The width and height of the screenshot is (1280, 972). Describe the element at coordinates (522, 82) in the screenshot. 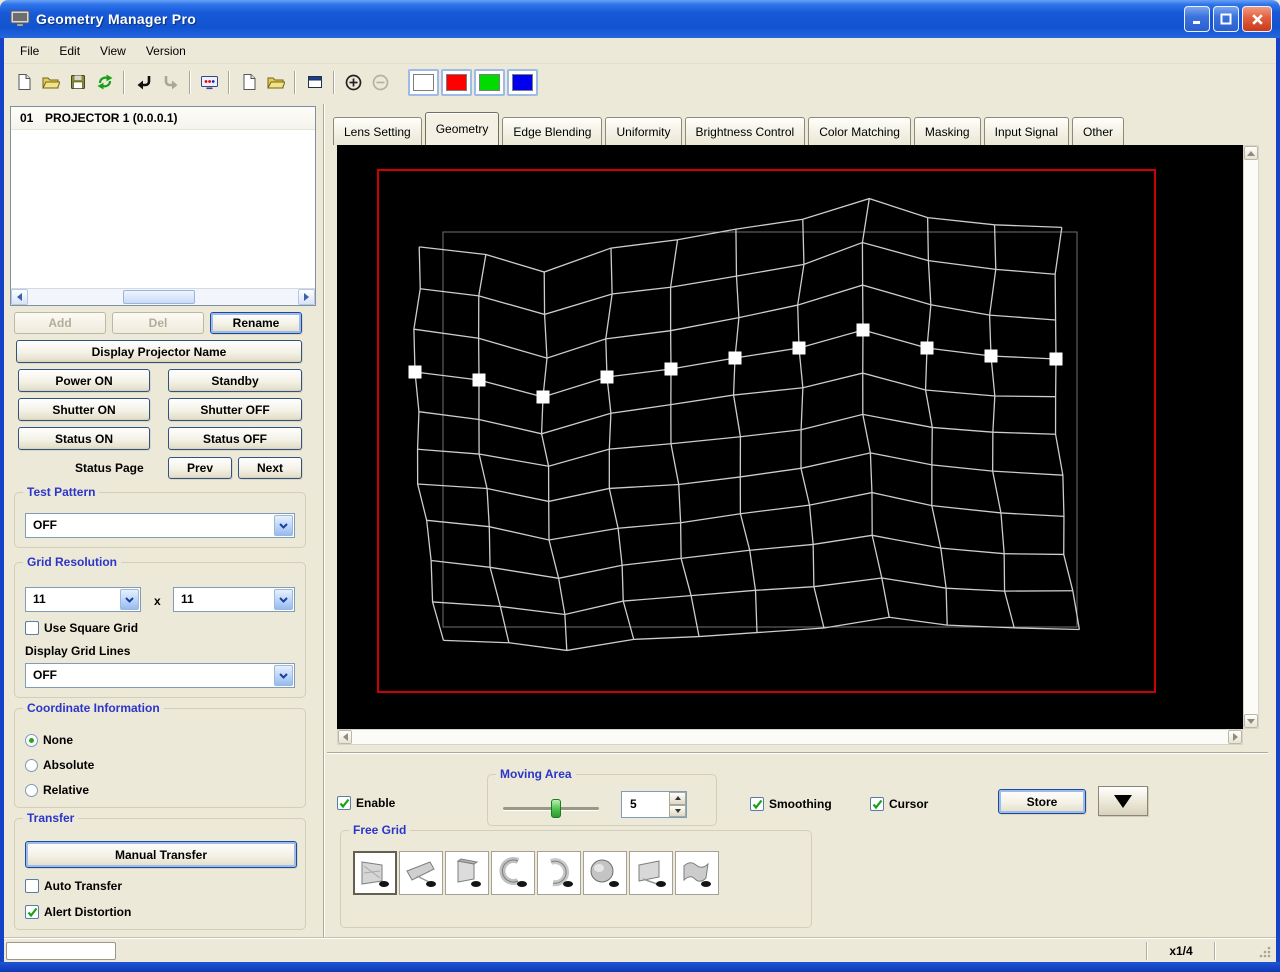

I see `swatch-blue-button` at that location.